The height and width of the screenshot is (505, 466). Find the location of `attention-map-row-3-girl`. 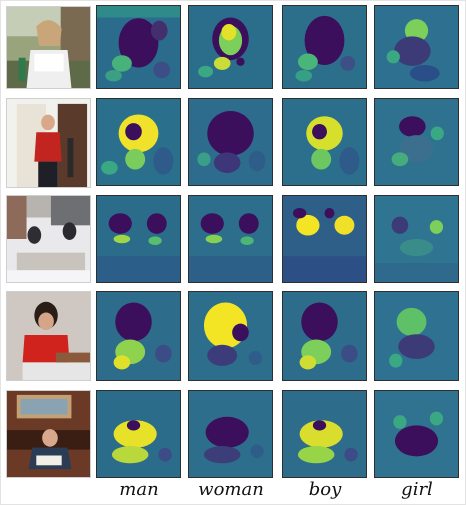

attention-map-row-3-girl is located at coordinates (416, 239).